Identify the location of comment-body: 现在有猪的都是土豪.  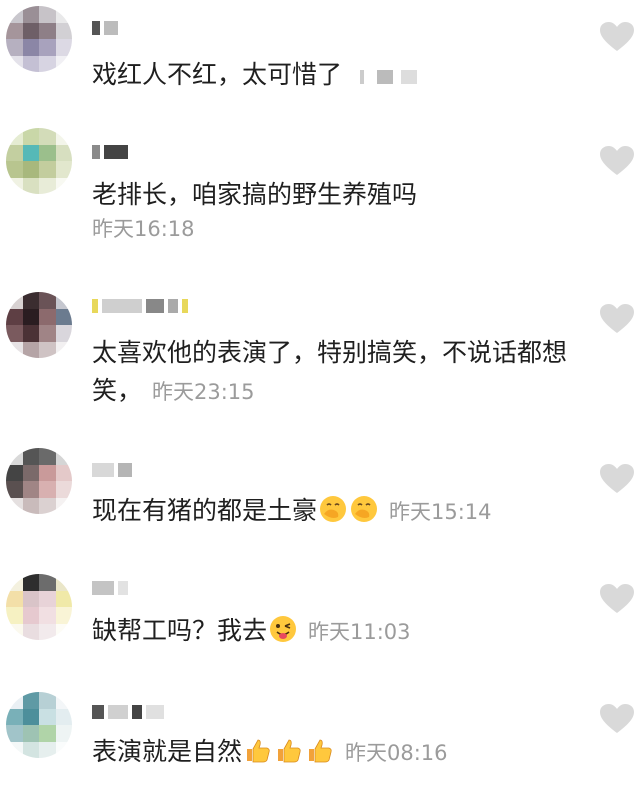
(205, 510).